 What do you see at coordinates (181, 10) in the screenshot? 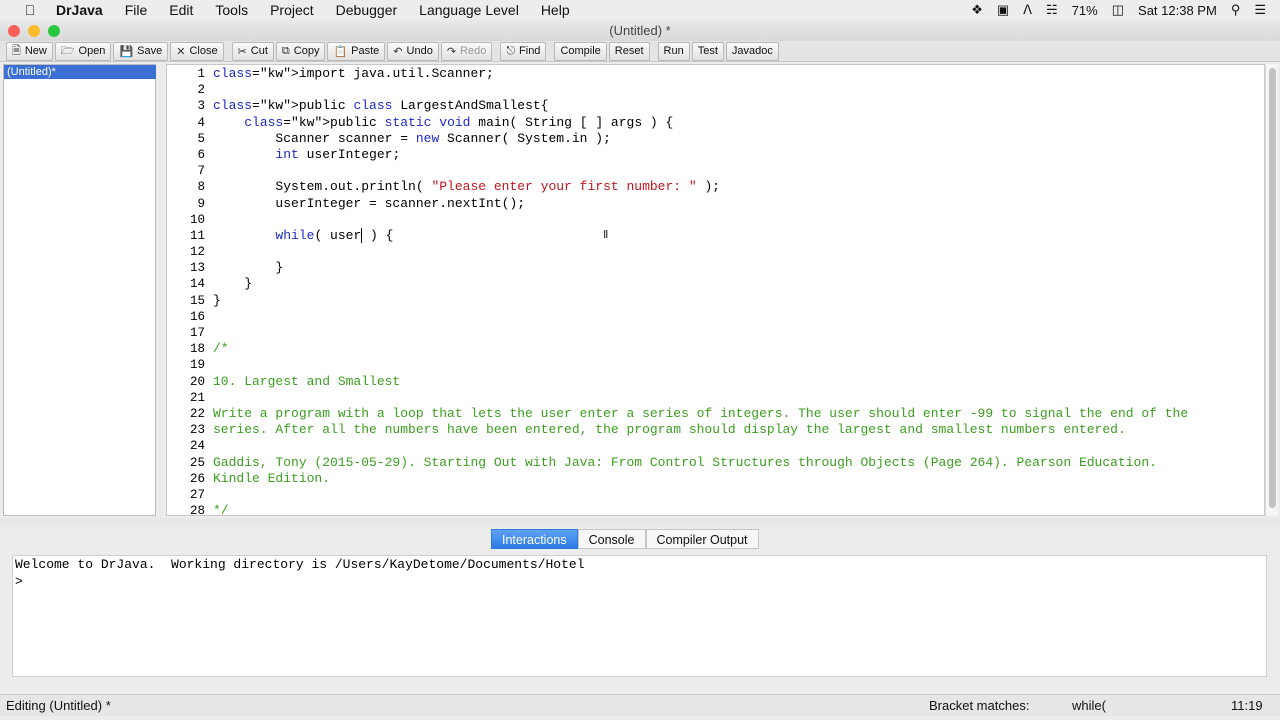
I see `menu-edit: Edit` at bounding box center [181, 10].